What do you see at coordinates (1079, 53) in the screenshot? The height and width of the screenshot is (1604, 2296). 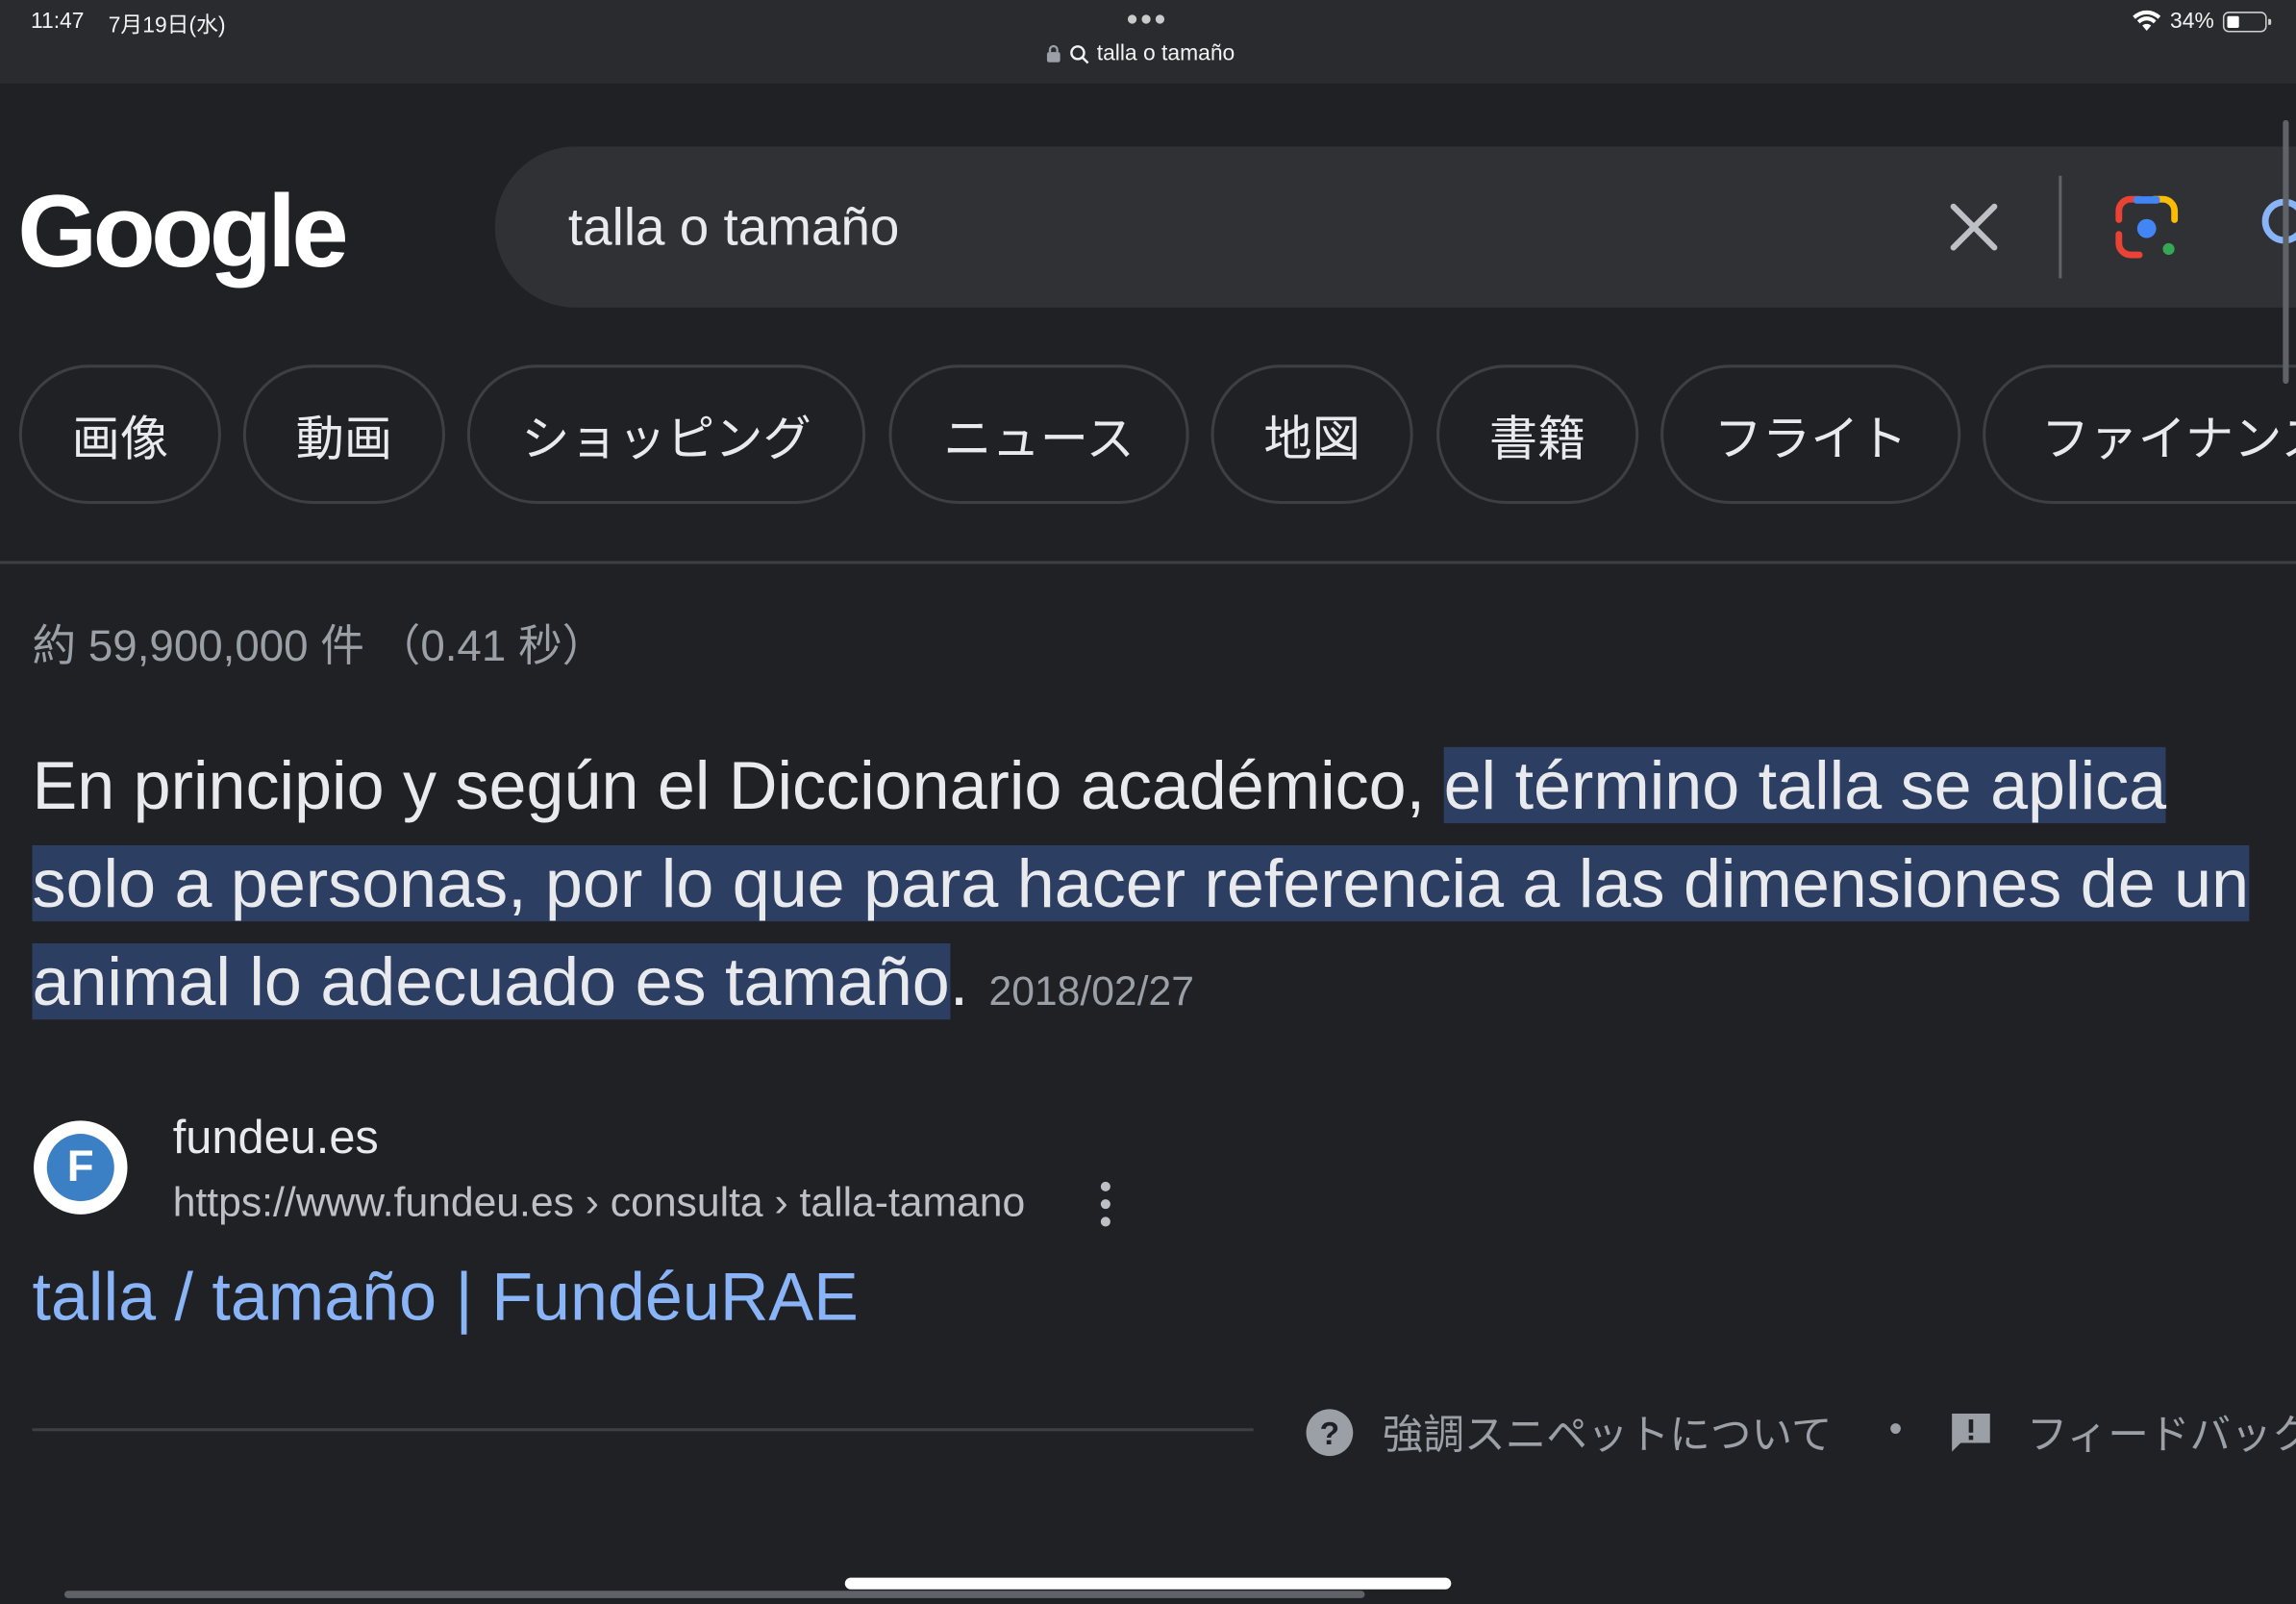 I see `search-small-icon` at bounding box center [1079, 53].